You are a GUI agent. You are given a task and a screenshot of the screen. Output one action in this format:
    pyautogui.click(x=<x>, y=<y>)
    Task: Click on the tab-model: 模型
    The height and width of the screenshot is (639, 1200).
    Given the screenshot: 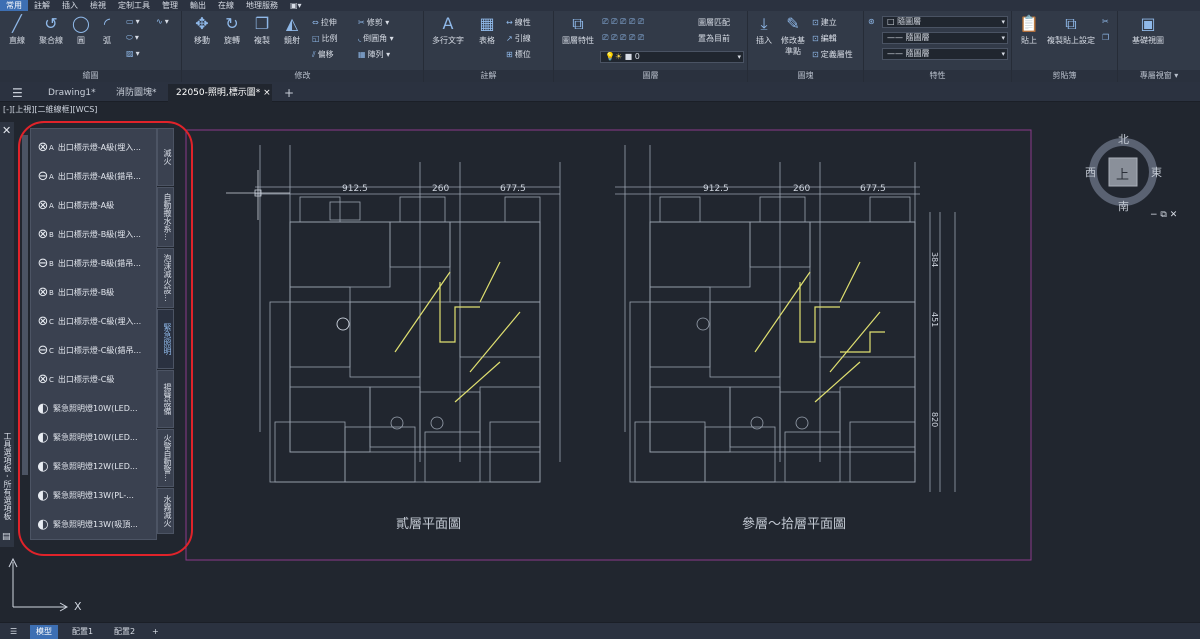 What is the action you would take?
    pyautogui.click(x=44, y=632)
    